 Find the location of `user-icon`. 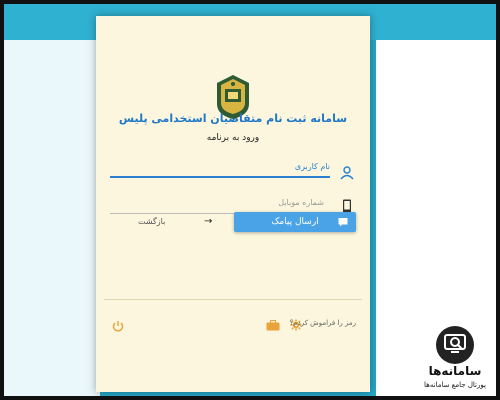

user-icon is located at coordinates (347, 173).